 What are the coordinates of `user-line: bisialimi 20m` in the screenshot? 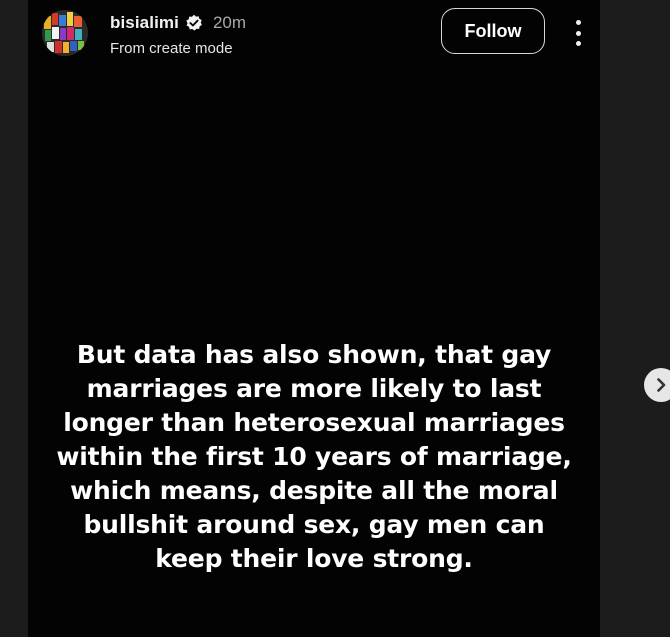 It's located at (178, 23).